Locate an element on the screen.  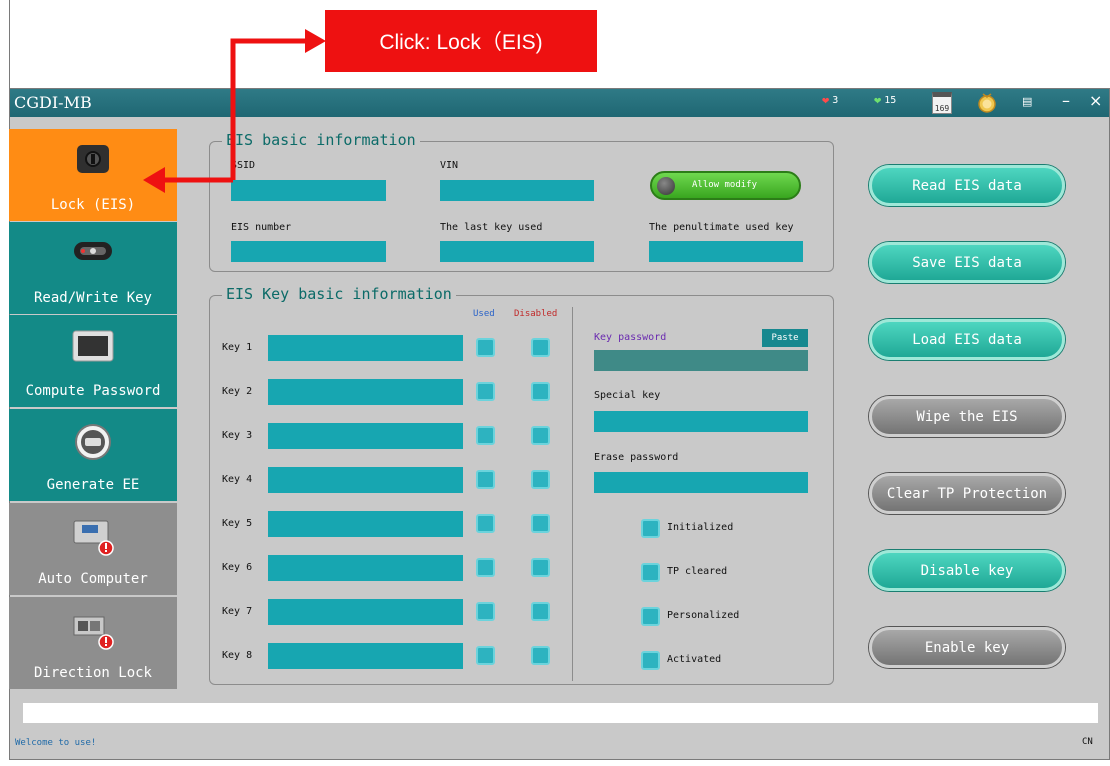
ecu-icon is located at coordinates (93, 538).